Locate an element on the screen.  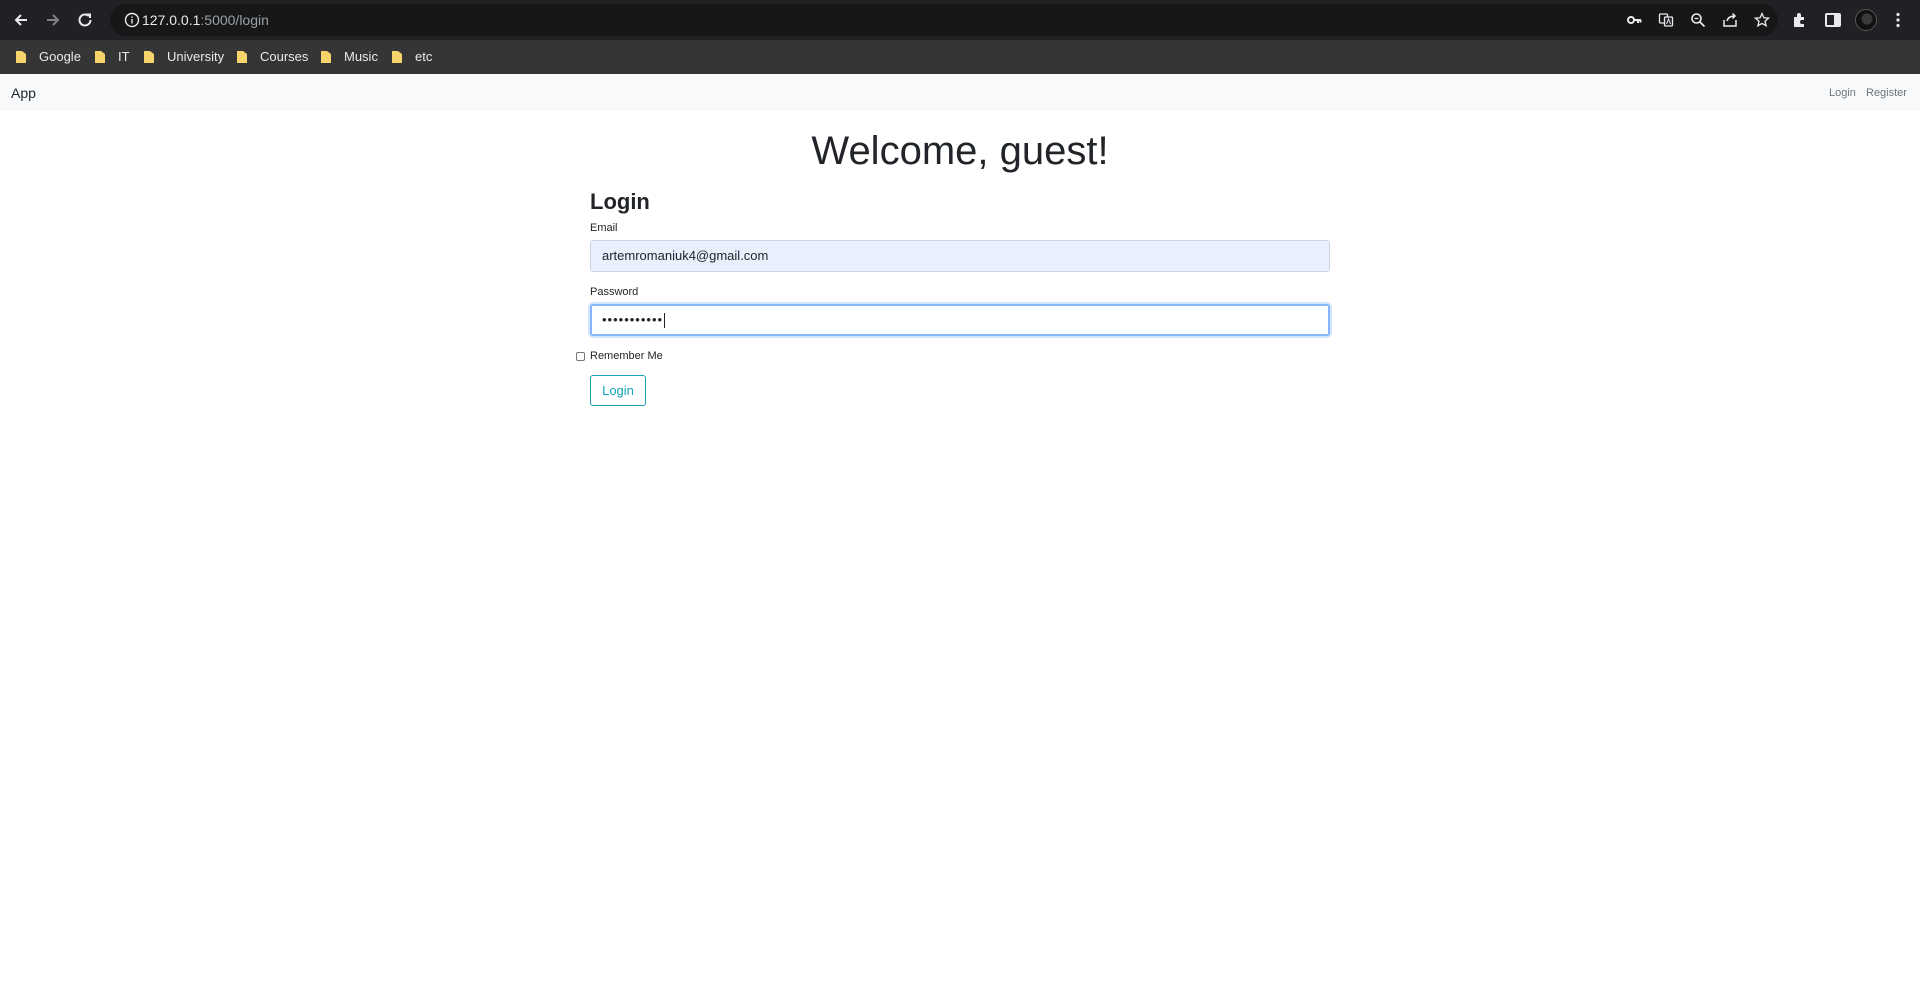
bookmark-label: IT is located at coordinates (124, 56).